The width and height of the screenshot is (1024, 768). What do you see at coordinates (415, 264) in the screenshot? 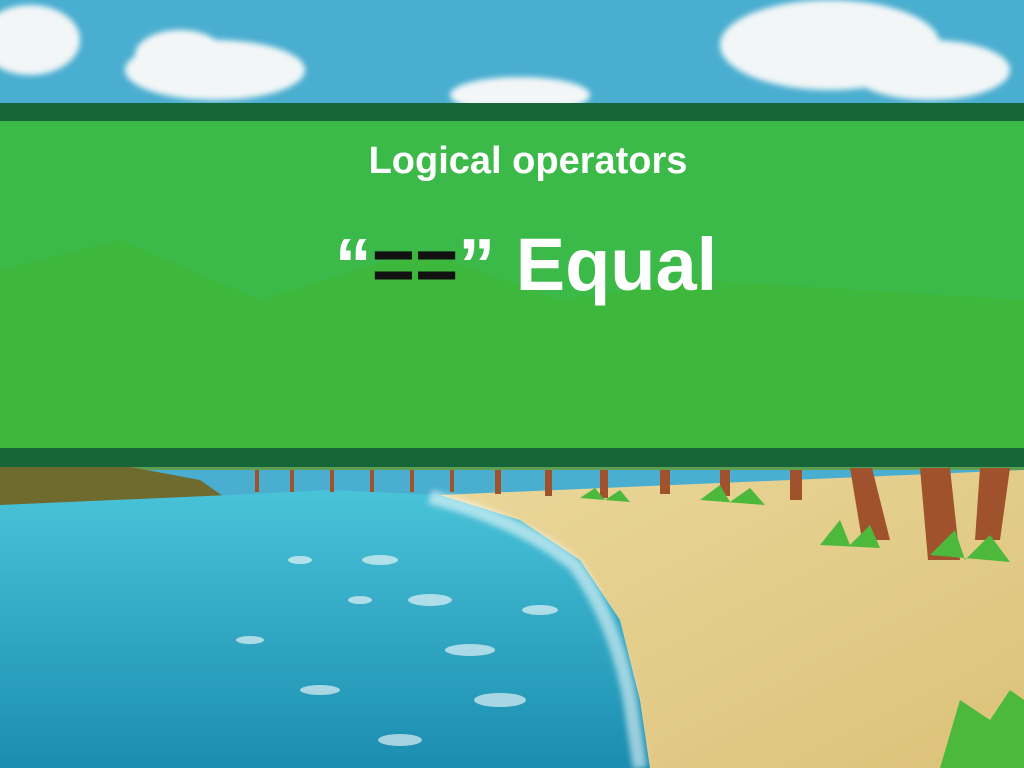
I see `equality-operator: ==` at bounding box center [415, 264].